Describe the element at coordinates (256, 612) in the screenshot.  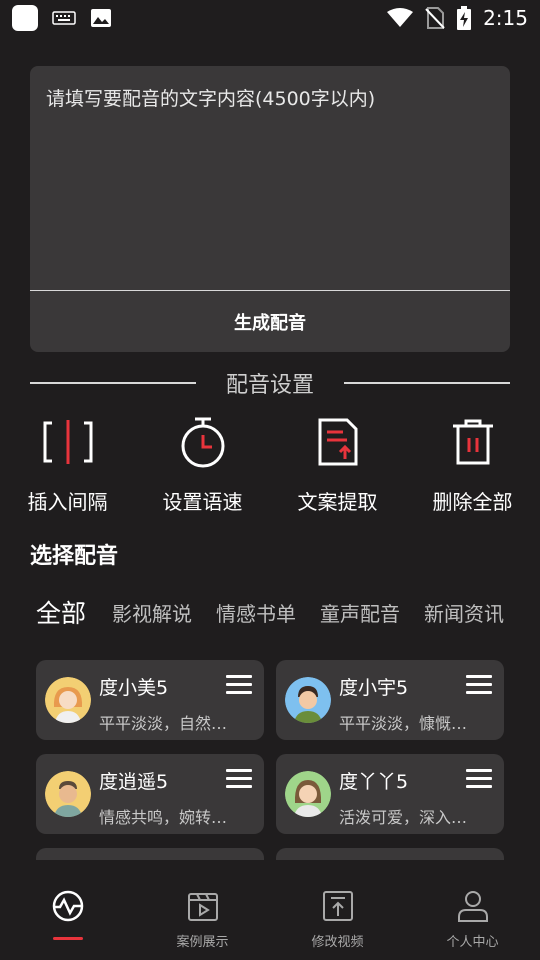
I see `tab-emotional-booklist: 情感书单` at that location.